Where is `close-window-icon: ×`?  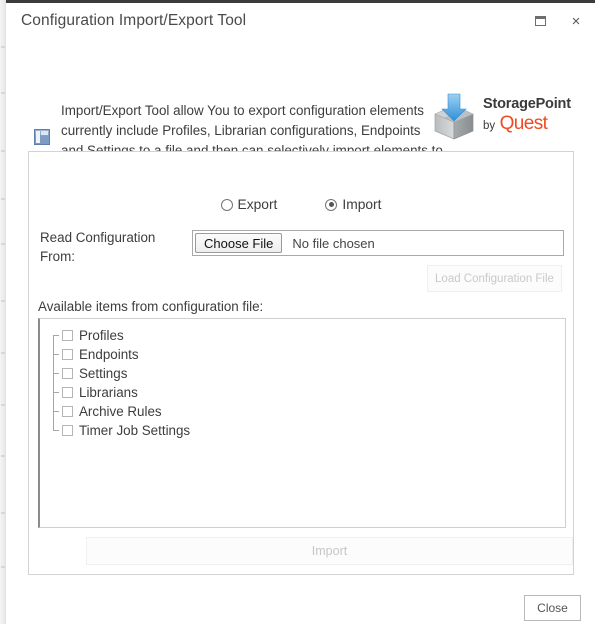 close-window-icon: × is located at coordinates (576, 21).